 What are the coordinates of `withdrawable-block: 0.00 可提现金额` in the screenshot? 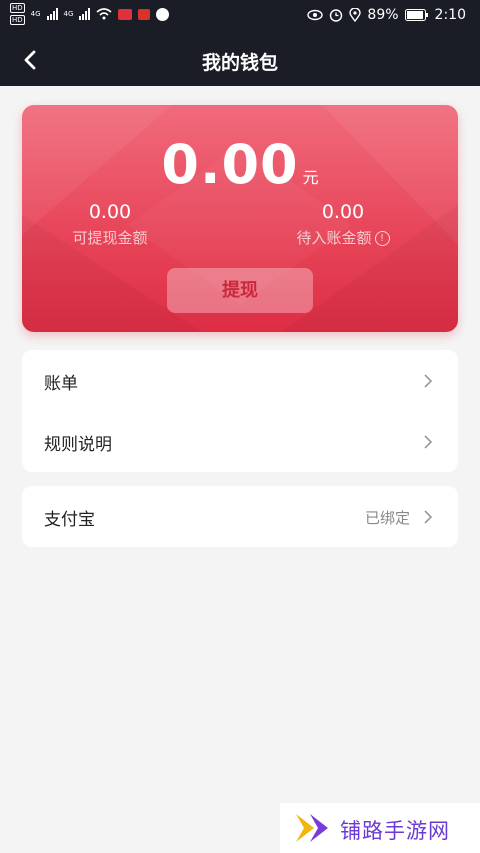 It's located at (116, 224).